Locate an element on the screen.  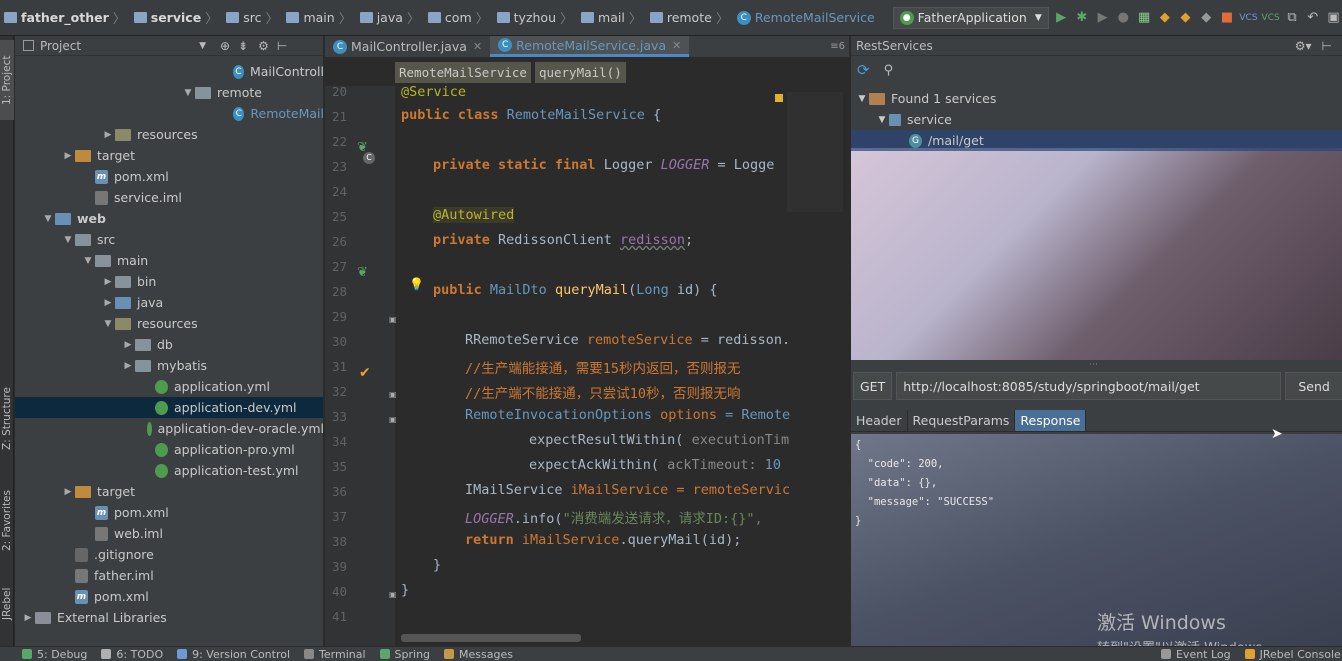
breadcrumb-item: father_other 〉 is located at coordinates (68, 17).